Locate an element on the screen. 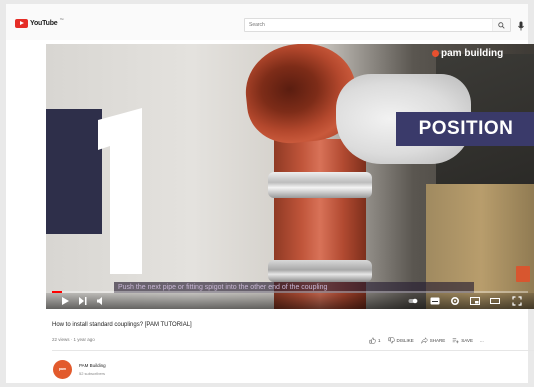  position-label: POSITION is located at coordinates (466, 128).